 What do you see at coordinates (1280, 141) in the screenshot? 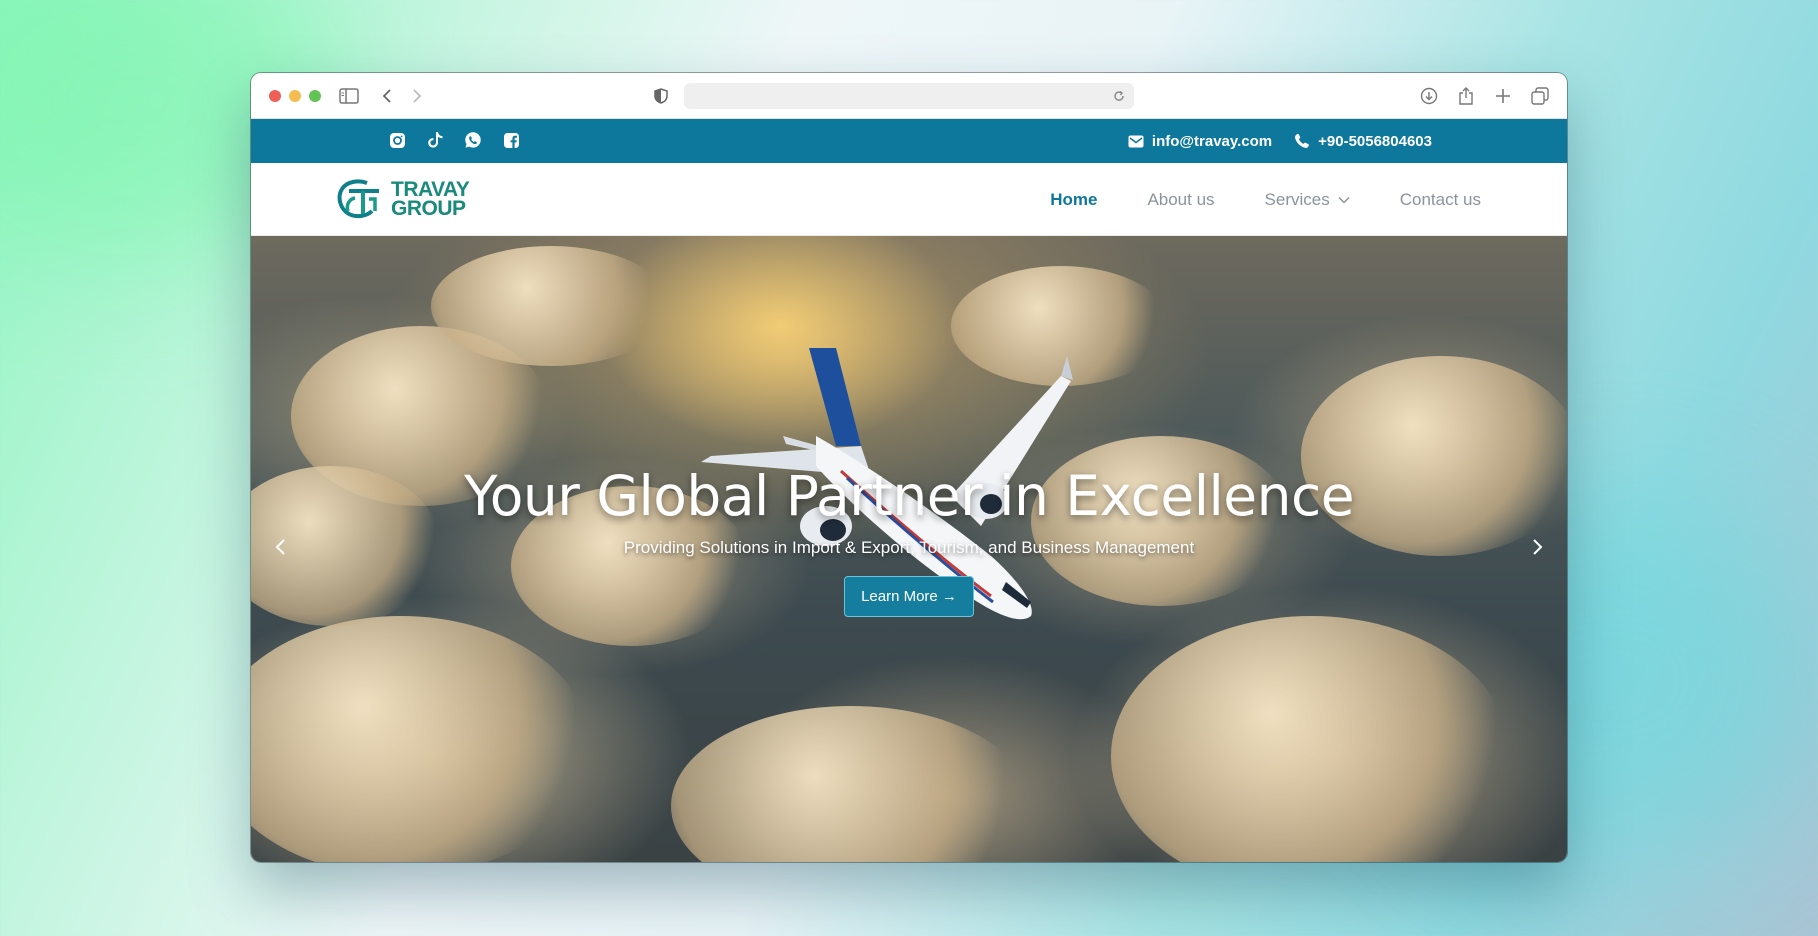
I see `contact-info: info@travay.com +90-5056804603` at bounding box center [1280, 141].